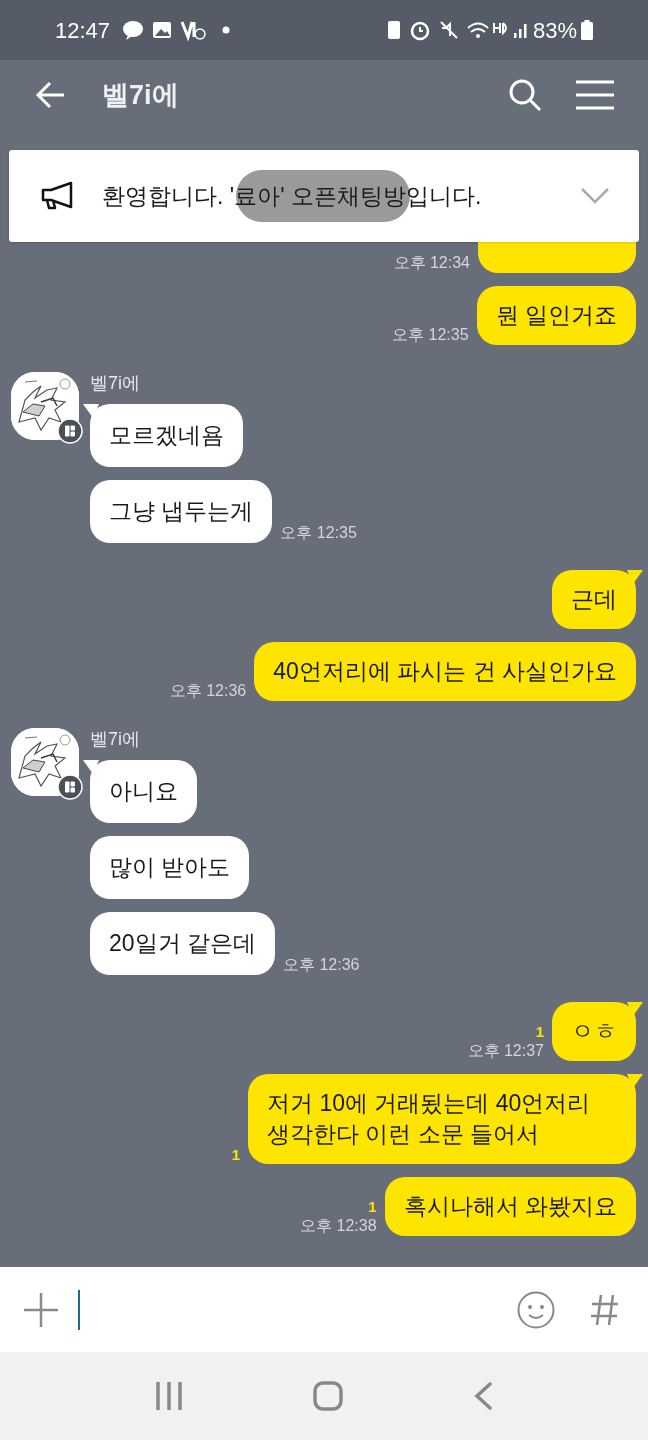 This screenshot has height=1440, width=648. Describe the element at coordinates (57, 196) in the screenshot. I see `megaphone-icon` at that location.